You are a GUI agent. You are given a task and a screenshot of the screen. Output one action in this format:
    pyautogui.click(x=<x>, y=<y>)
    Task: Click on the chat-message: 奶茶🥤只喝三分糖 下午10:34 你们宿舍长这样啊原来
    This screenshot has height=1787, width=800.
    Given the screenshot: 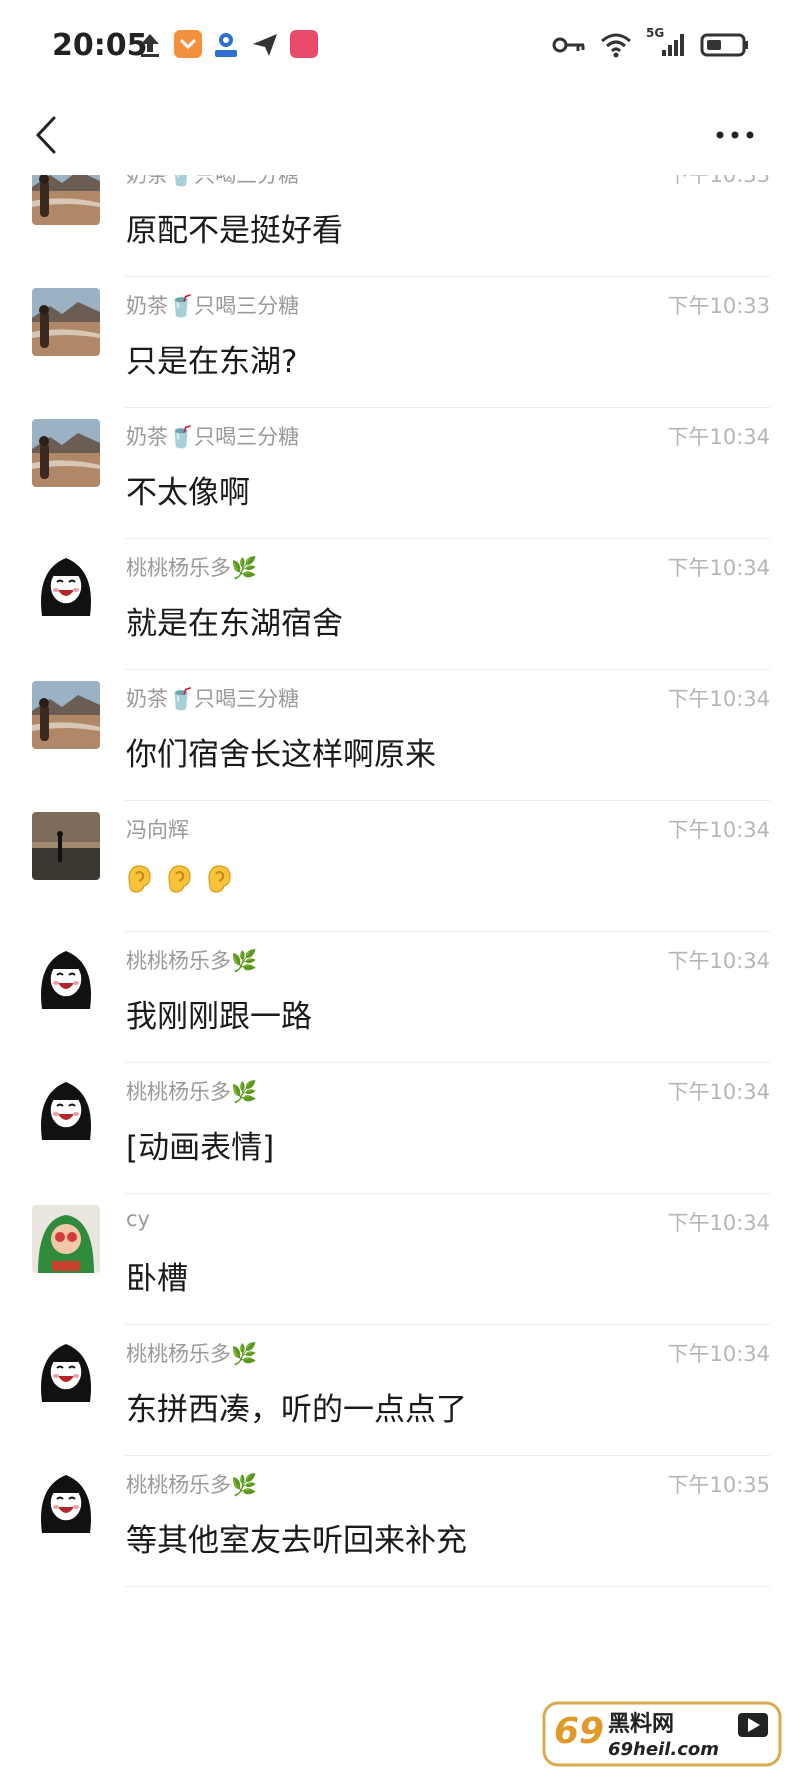 What is the action you would take?
    pyautogui.click(x=400, y=726)
    